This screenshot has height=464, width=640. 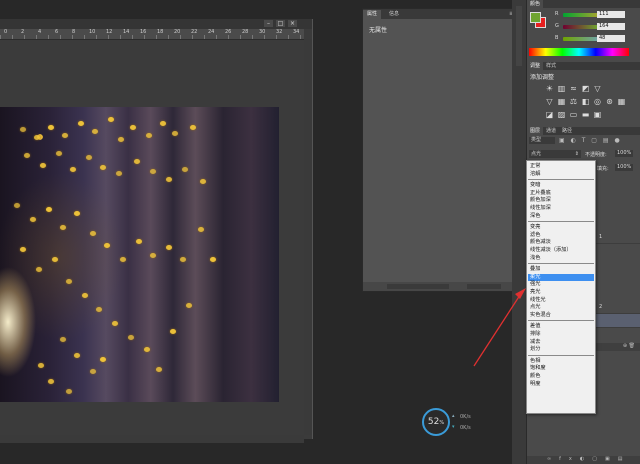 I want to click on color-lookup-icon: ▦, so click(x=621, y=101).